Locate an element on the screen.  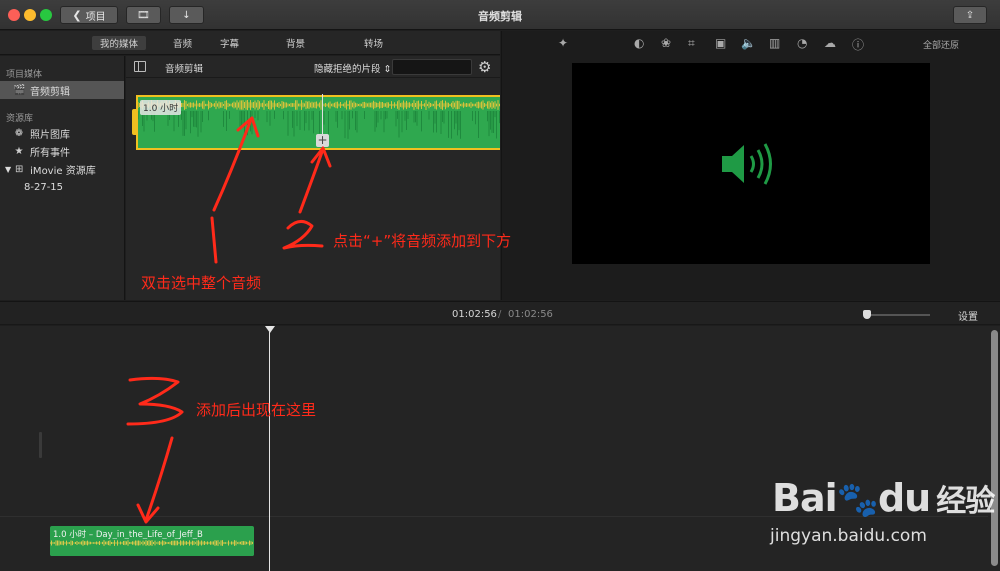
share-icon: ⇪ is located at coordinates (970, 15).